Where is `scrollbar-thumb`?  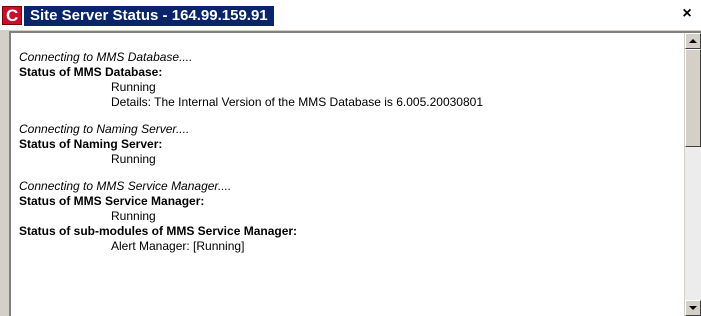 scrollbar-thumb is located at coordinates (693, 98).